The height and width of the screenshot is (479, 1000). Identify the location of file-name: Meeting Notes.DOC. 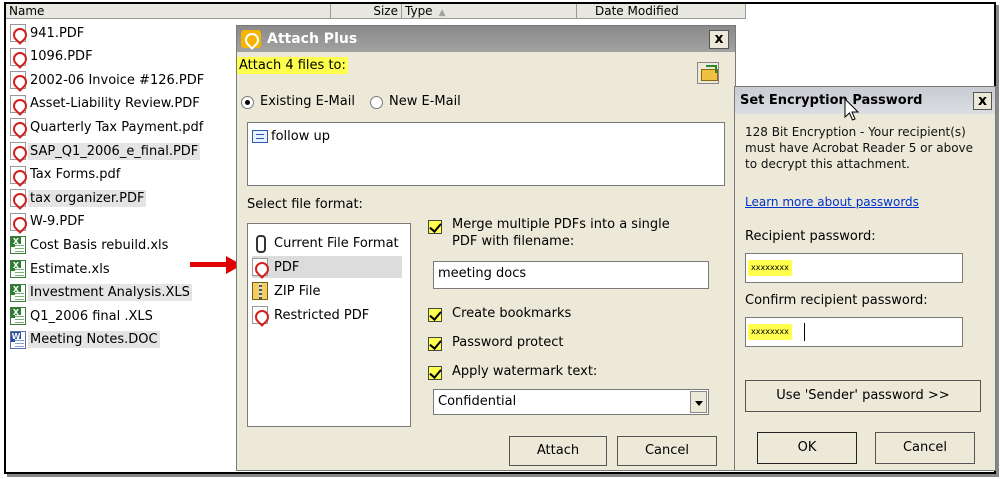
(94, 340).